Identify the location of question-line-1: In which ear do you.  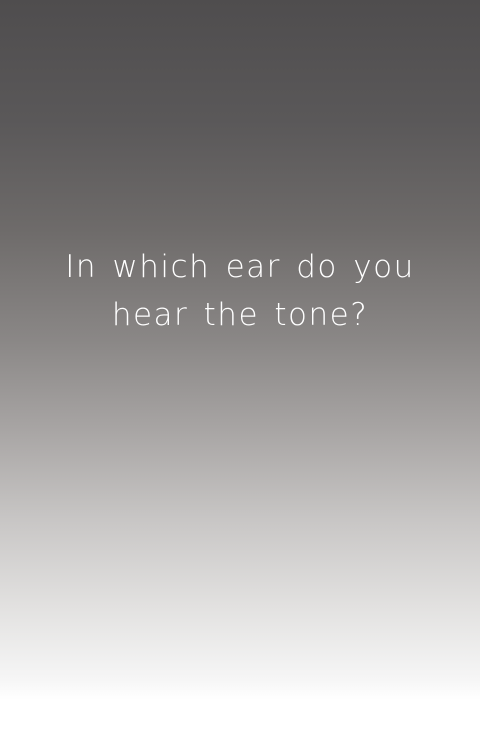
(240, 267).